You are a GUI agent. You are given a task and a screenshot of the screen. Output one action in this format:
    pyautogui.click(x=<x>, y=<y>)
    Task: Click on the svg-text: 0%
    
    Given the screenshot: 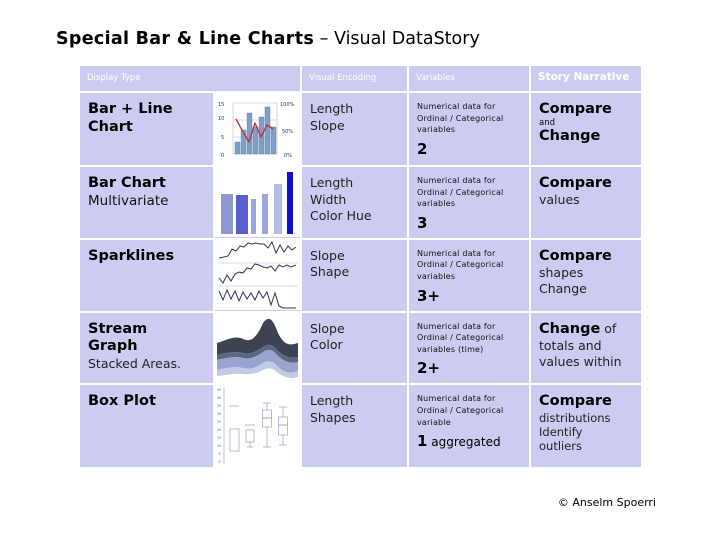 What is the action you would take?
    pyautogui.click(x=288, y=156)
    